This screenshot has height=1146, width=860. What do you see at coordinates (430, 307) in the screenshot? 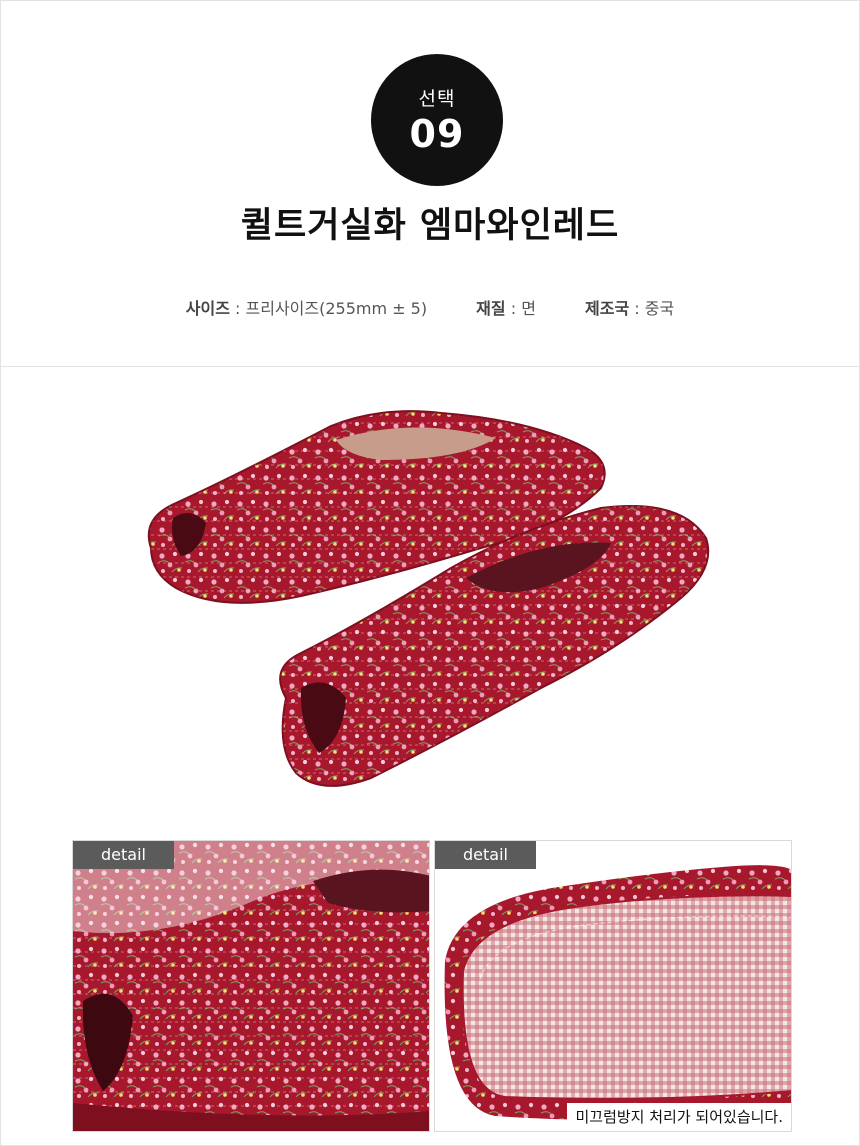
I see `spec-list: 사이즈 : 프리사이즈(255mm ± 5) 재질 : 면 제조국 : 중국` at bounding box center [430, 307].